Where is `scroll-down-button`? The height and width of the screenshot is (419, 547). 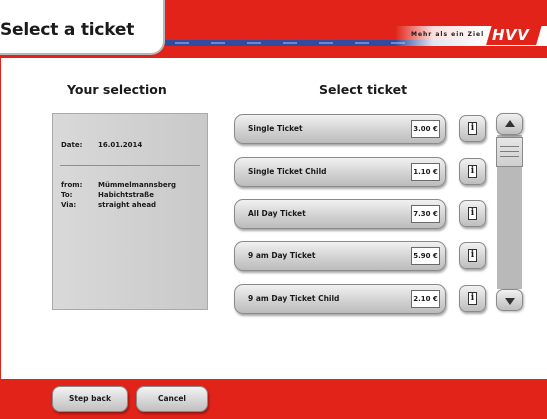 scroll-down-button is located at coordinates (509, 300).